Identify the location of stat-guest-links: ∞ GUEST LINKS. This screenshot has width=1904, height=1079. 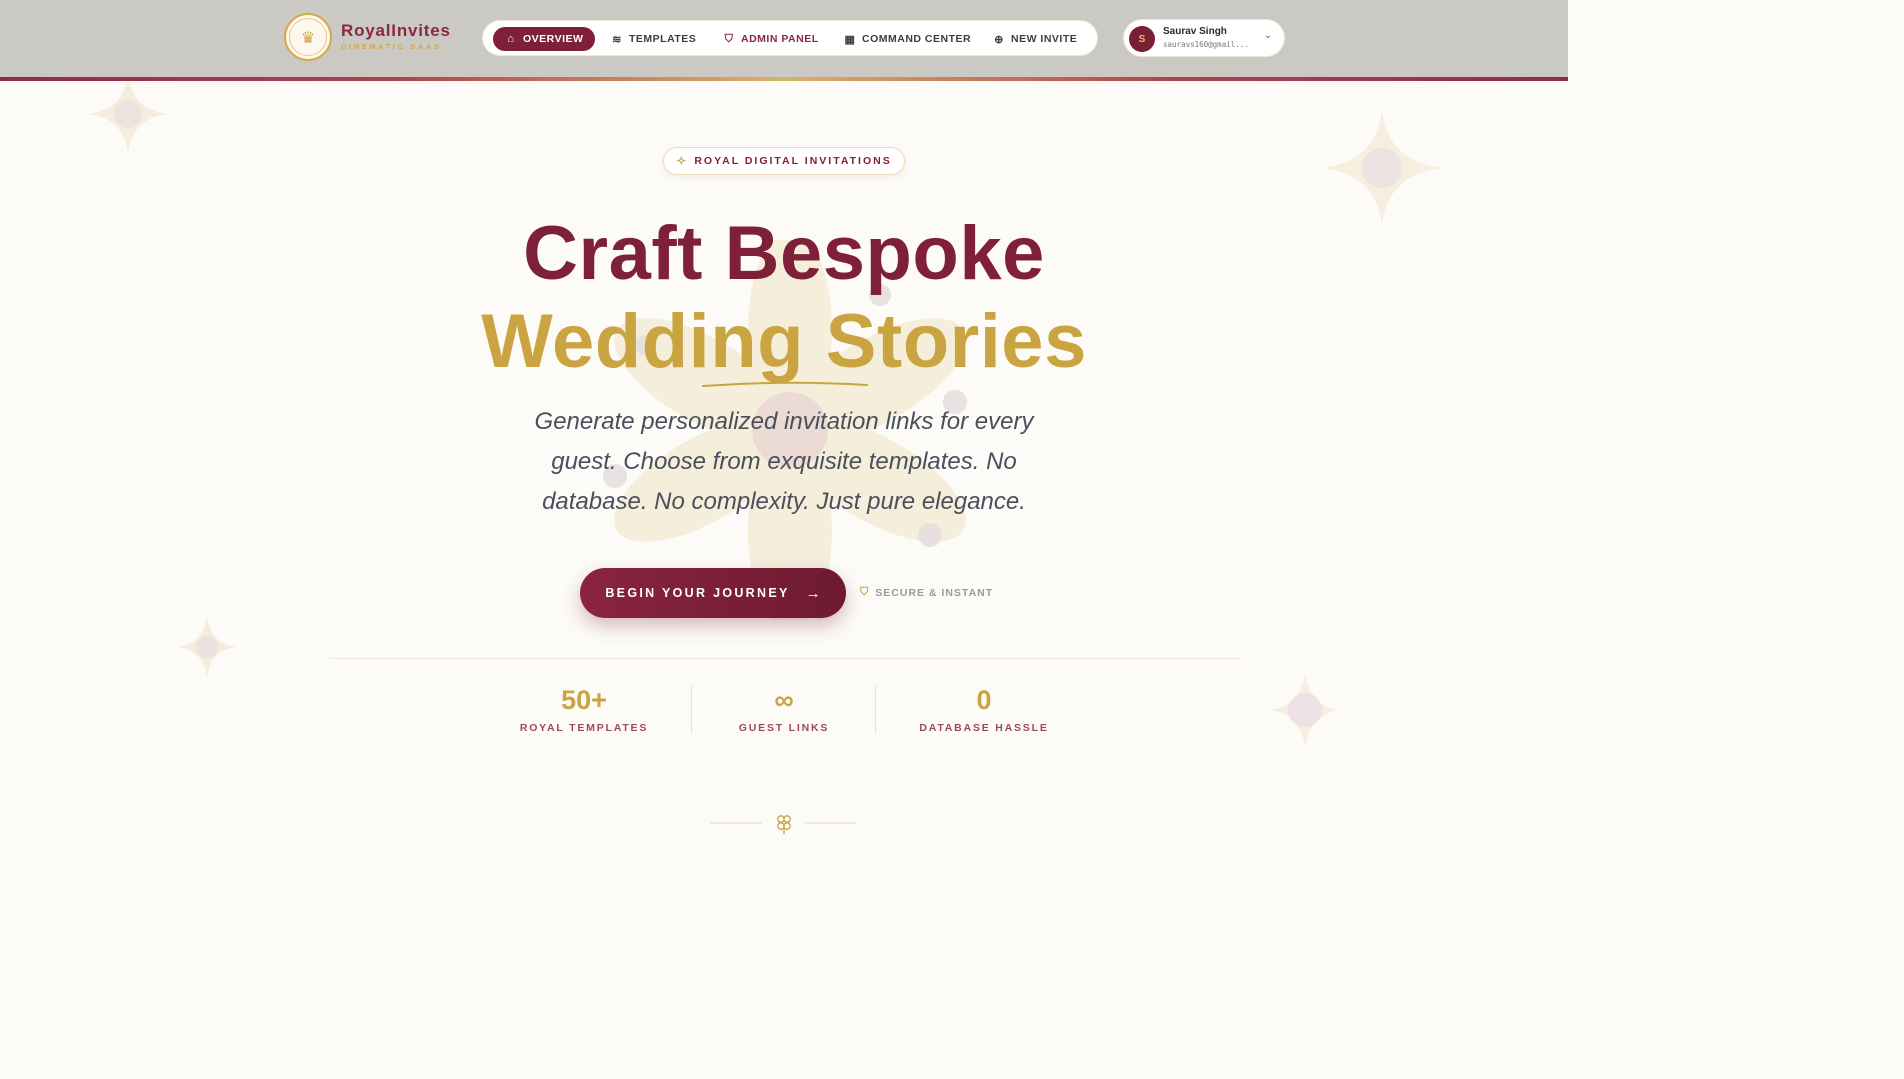
(784, 708).